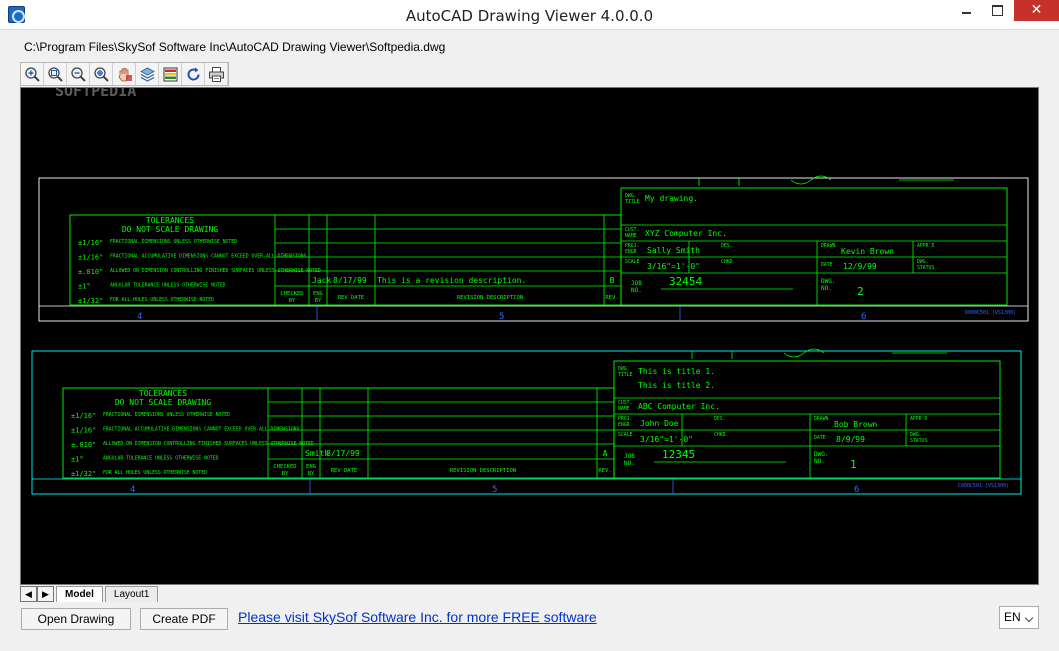 This screenshot has width=1059, height=651. I want to click on colors-button, so click(170, 74).